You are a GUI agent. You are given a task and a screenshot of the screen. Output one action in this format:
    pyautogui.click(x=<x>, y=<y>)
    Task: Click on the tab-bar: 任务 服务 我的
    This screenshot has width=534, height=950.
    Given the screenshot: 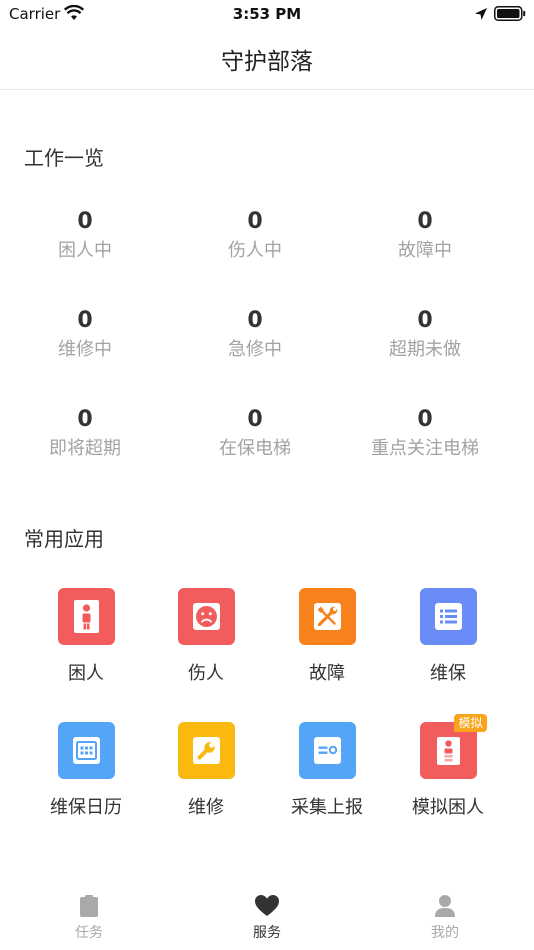 What is the action you would take?
    pyautogui.click(x=267, y=915)
    